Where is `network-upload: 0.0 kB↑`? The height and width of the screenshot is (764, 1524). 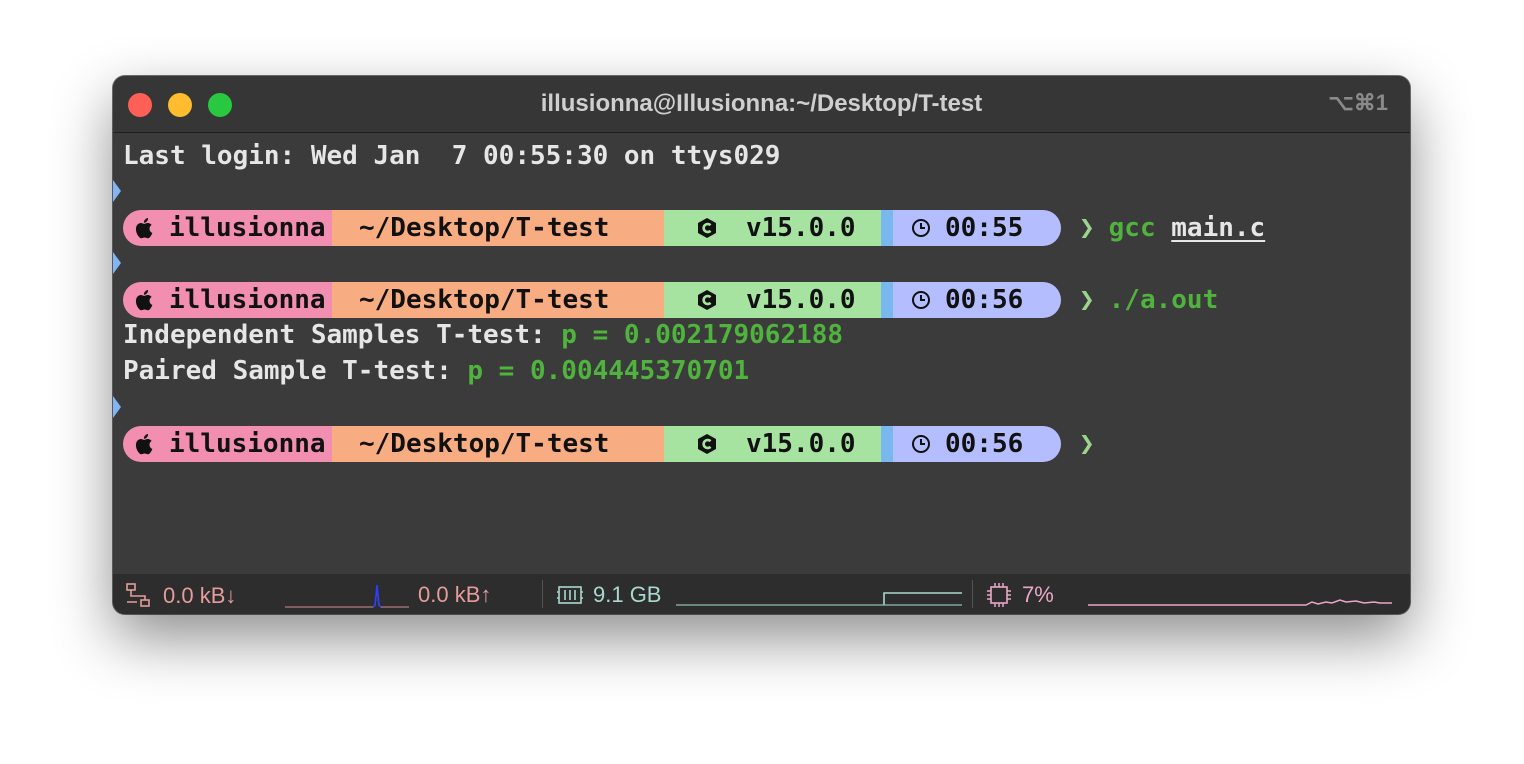 network-upload: 0.0 kB↑ is located at coordinates (454, 595).